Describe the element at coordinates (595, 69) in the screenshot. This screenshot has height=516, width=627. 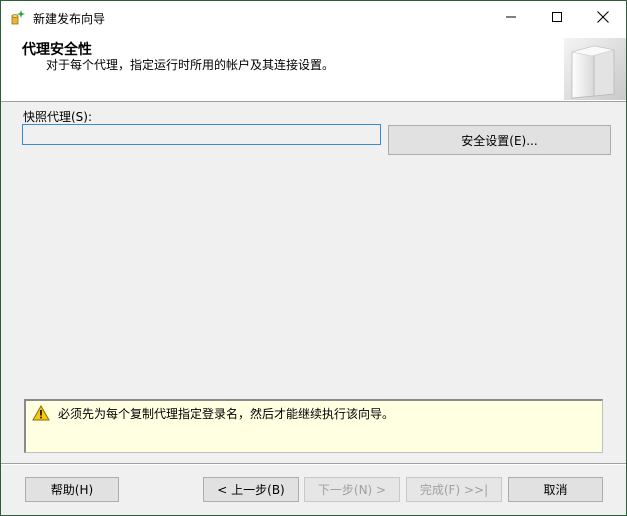
I see `wizard-banner-graphic` at that location.